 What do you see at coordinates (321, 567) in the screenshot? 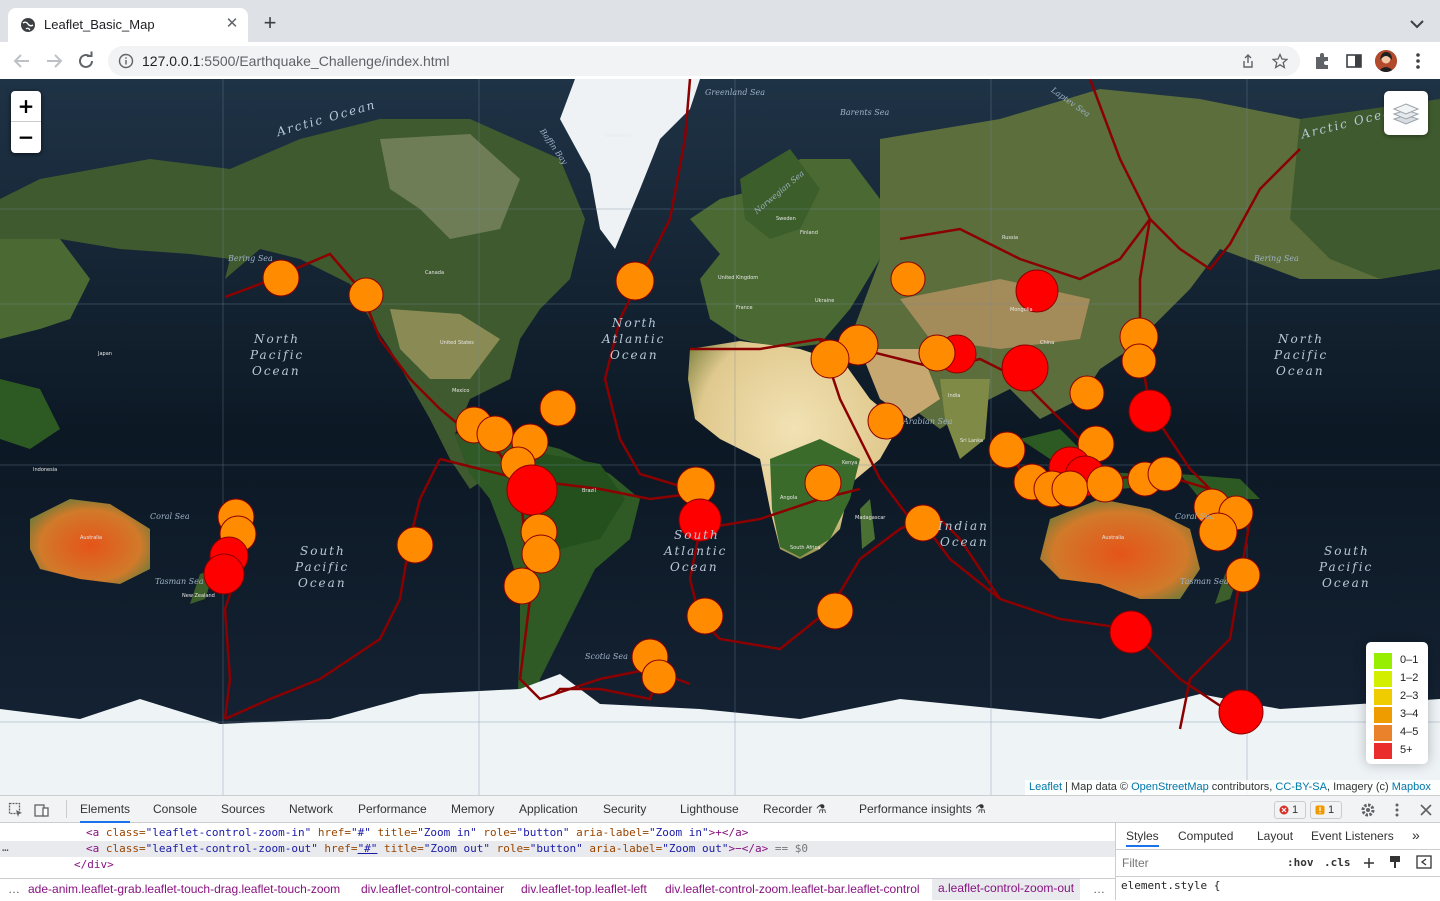
I see `ocean-label: Pacific` at bounding box center [321, 567].